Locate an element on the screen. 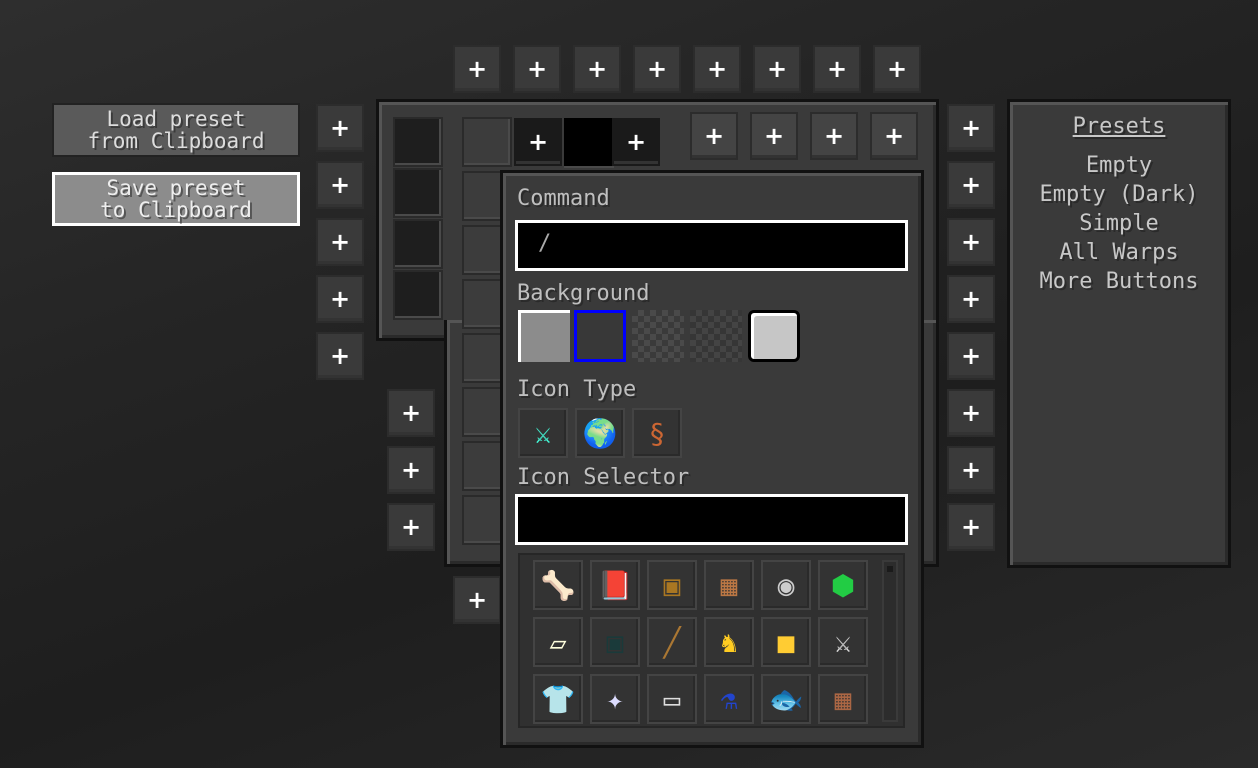 This screenshot has height=768, width=1258. nether-star-icon: ✦ is located at coordinates (615, 699).